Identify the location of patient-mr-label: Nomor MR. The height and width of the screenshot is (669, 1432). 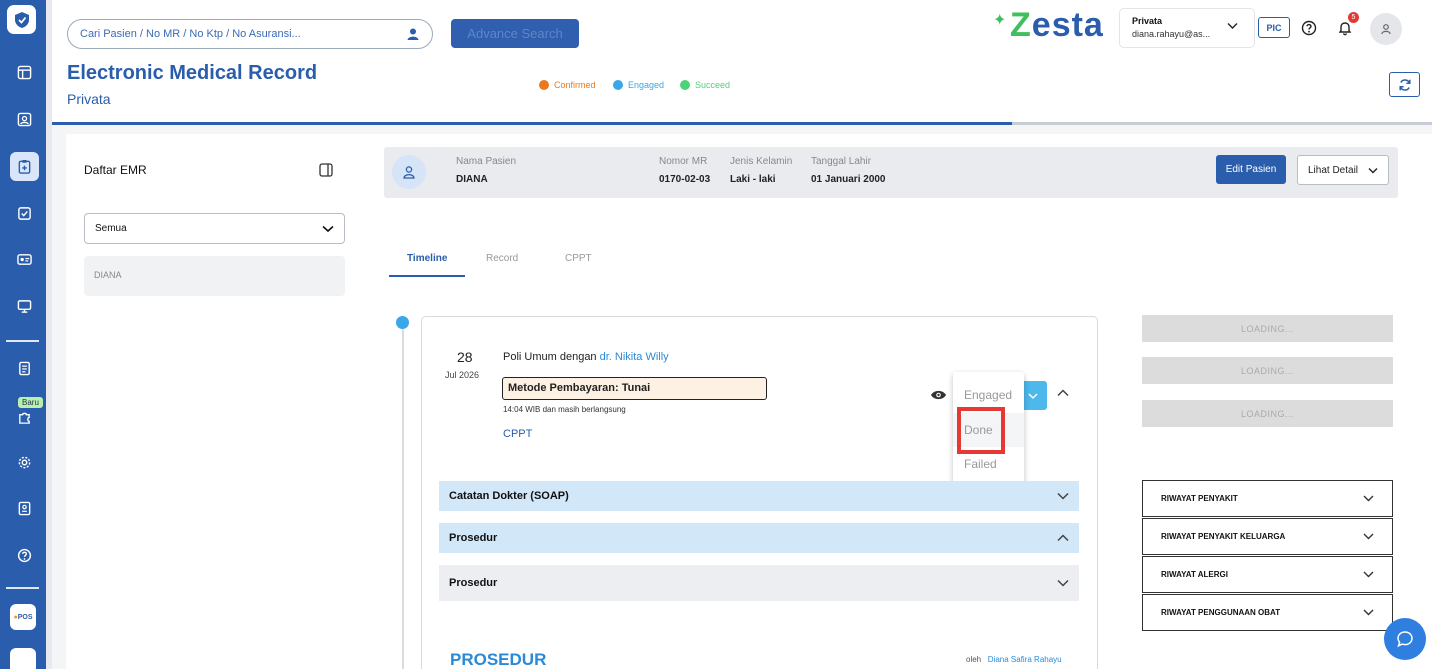
(683, 161).